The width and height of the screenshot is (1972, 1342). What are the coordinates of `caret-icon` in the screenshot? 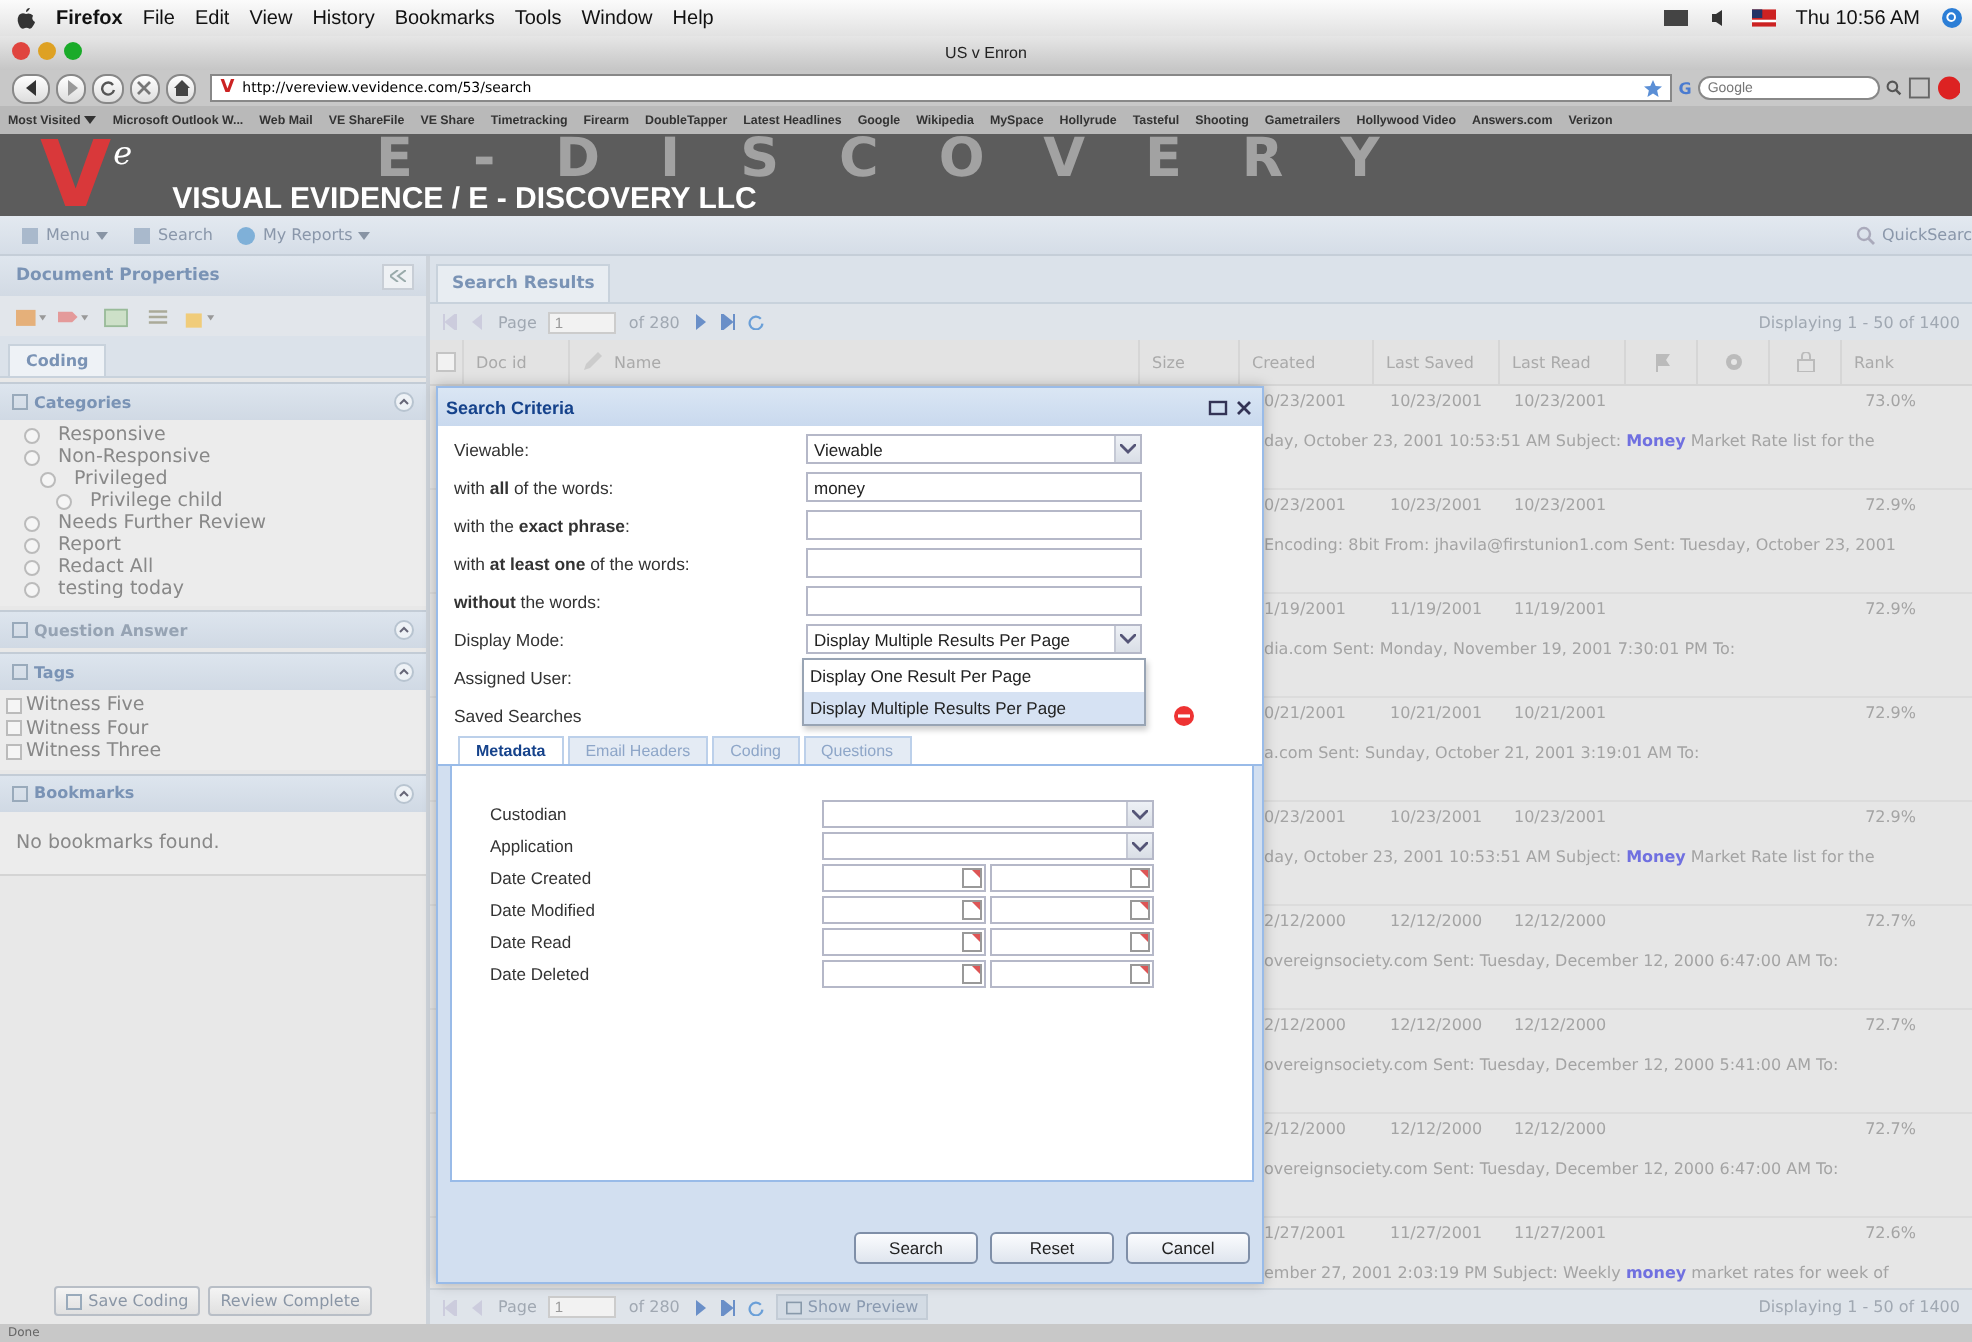 It's located at (364, 235).